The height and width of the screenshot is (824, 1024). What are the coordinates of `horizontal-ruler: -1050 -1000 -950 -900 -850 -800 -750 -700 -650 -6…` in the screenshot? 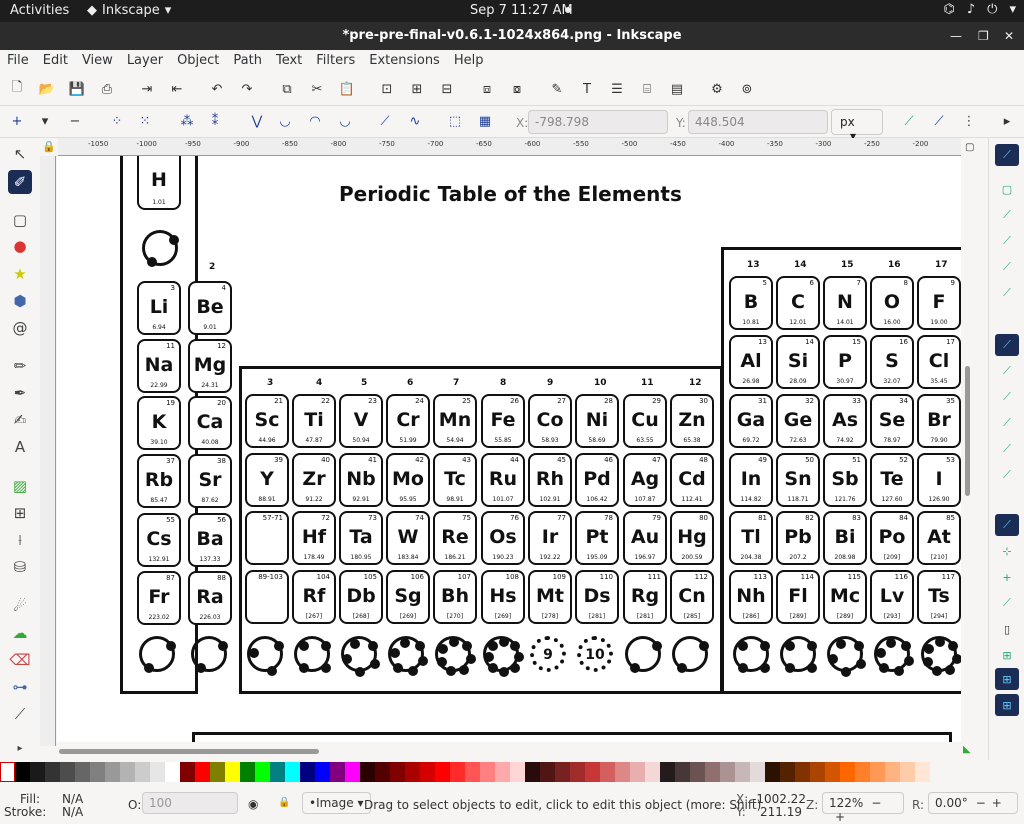 It's located at (509, 147).